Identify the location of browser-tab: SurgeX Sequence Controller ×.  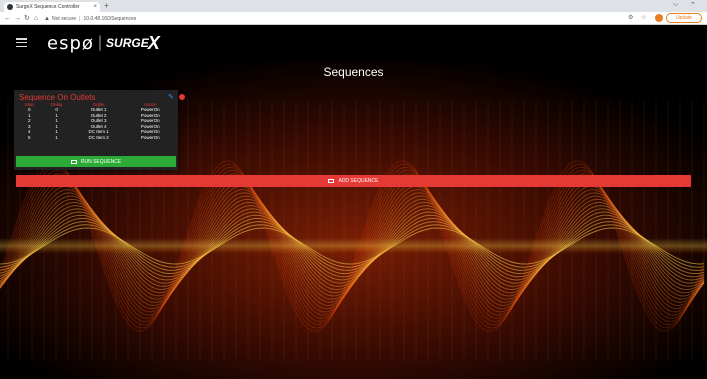
(52, 7).